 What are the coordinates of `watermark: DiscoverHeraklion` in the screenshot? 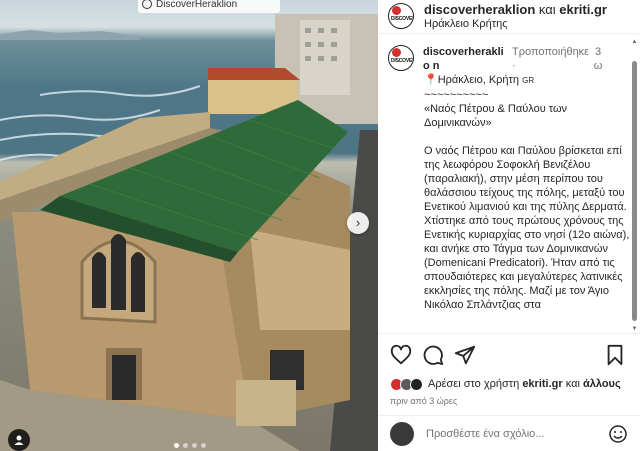 It's located at (209, 6).